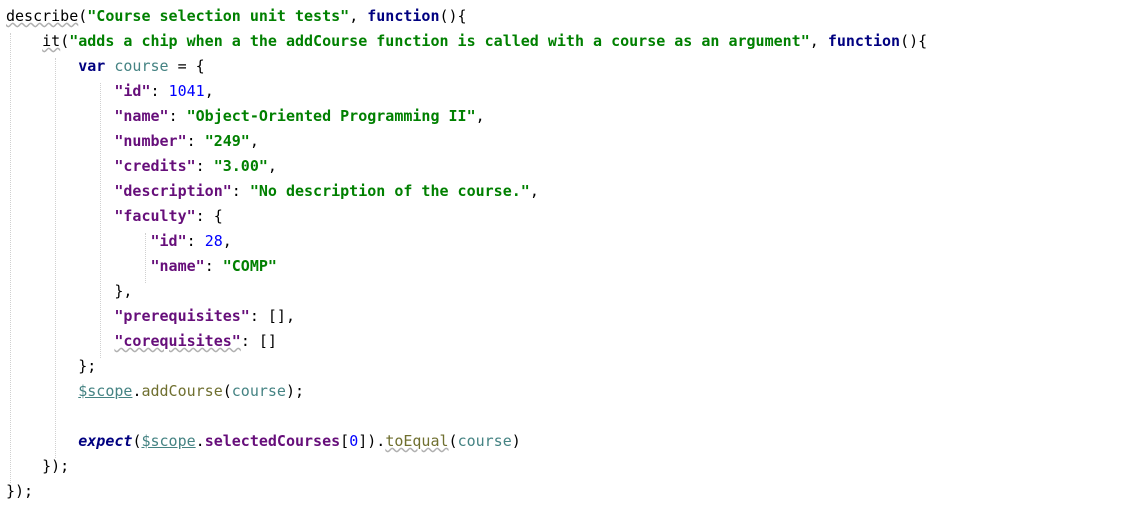 This screenshot has width=1129, height=515. What do you see at coordinates (389, 191) in the screenshot?
I see `code-token: "No description of the course."` at bounding box center [389, 191].